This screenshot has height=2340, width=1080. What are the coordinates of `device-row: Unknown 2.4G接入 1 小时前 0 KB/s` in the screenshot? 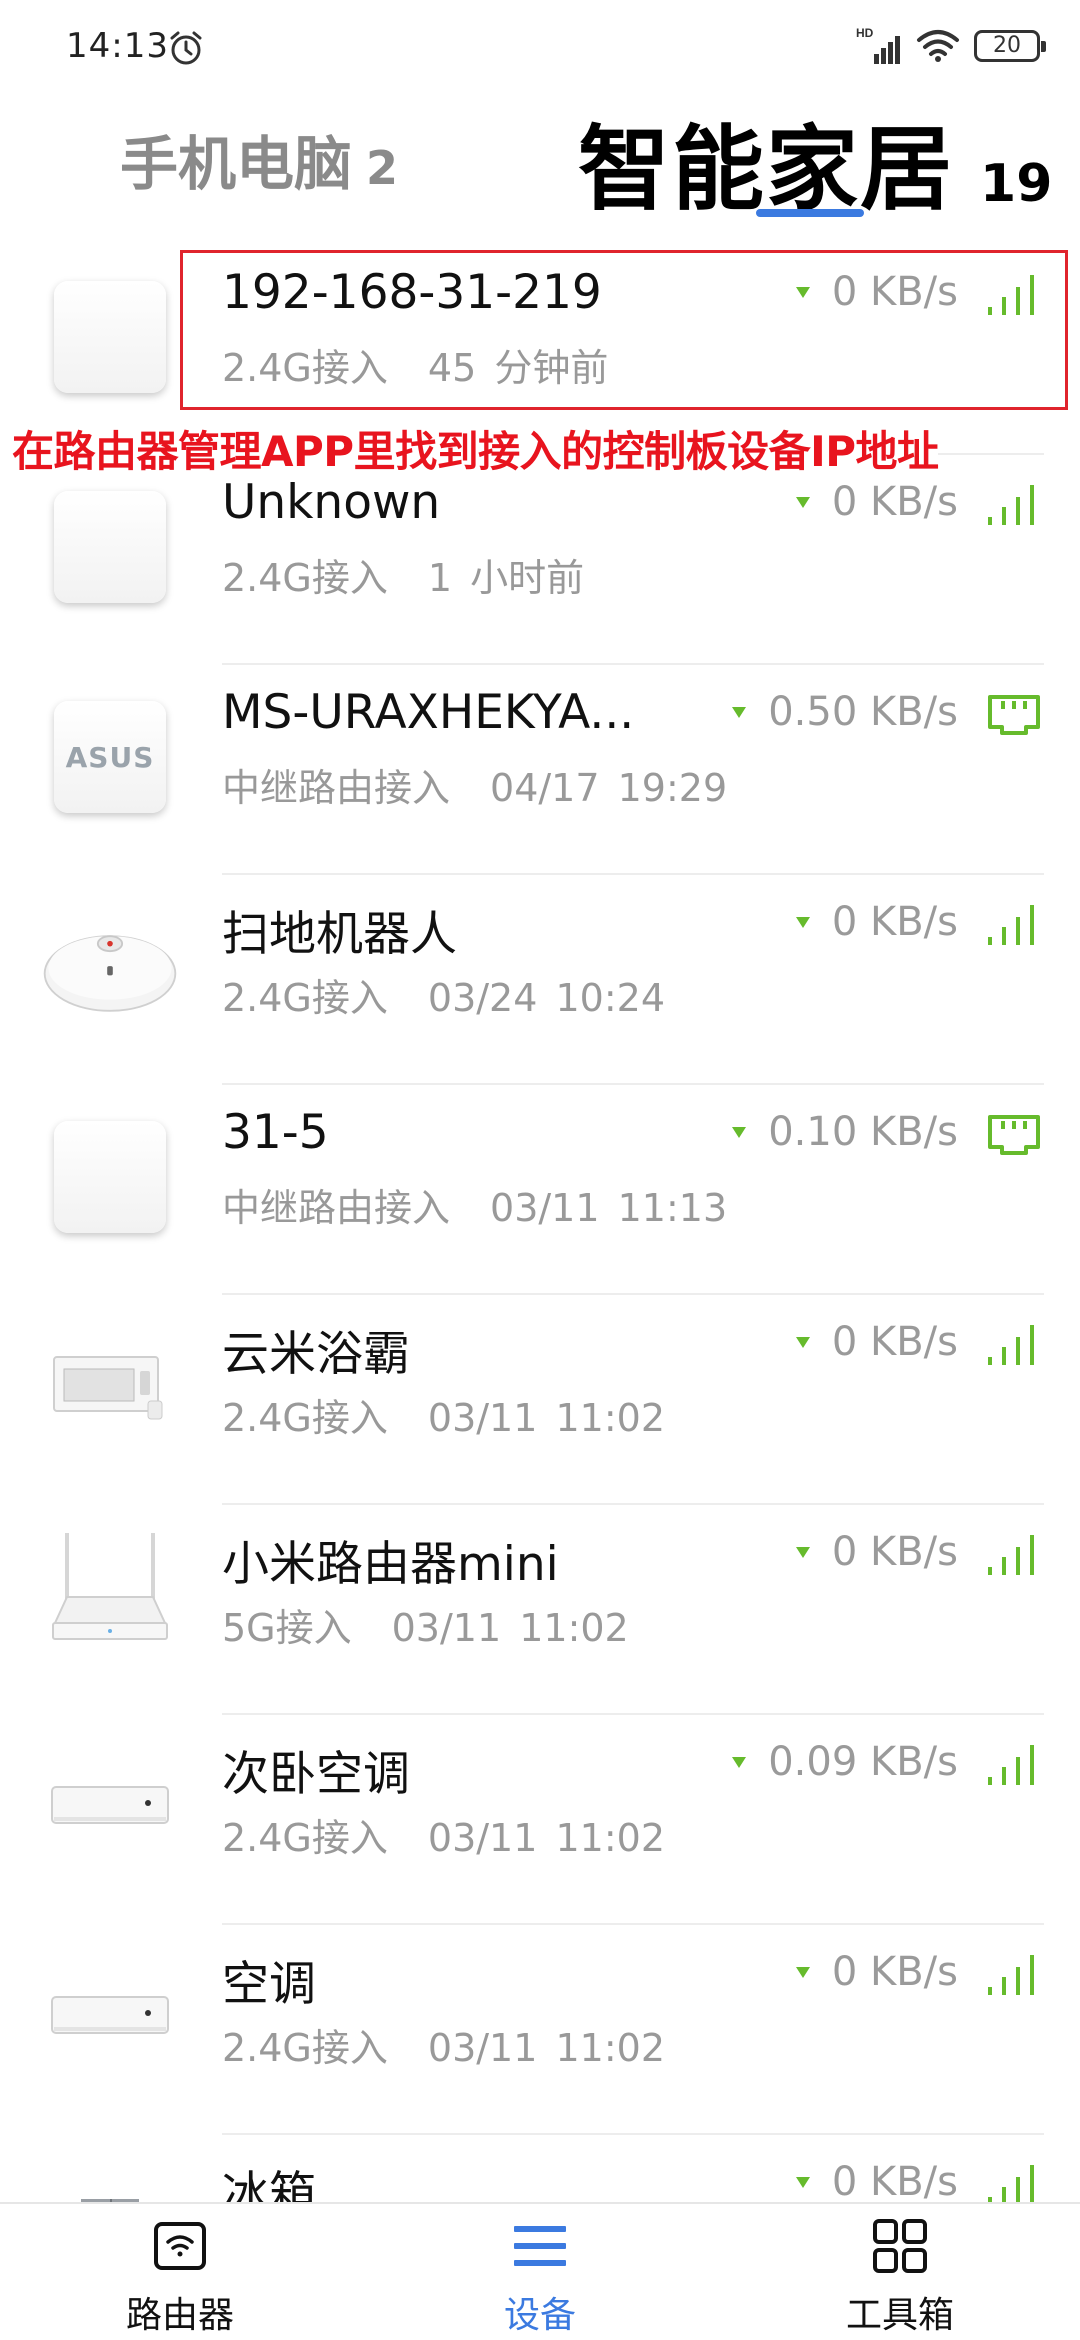 It's located at (540, 560).